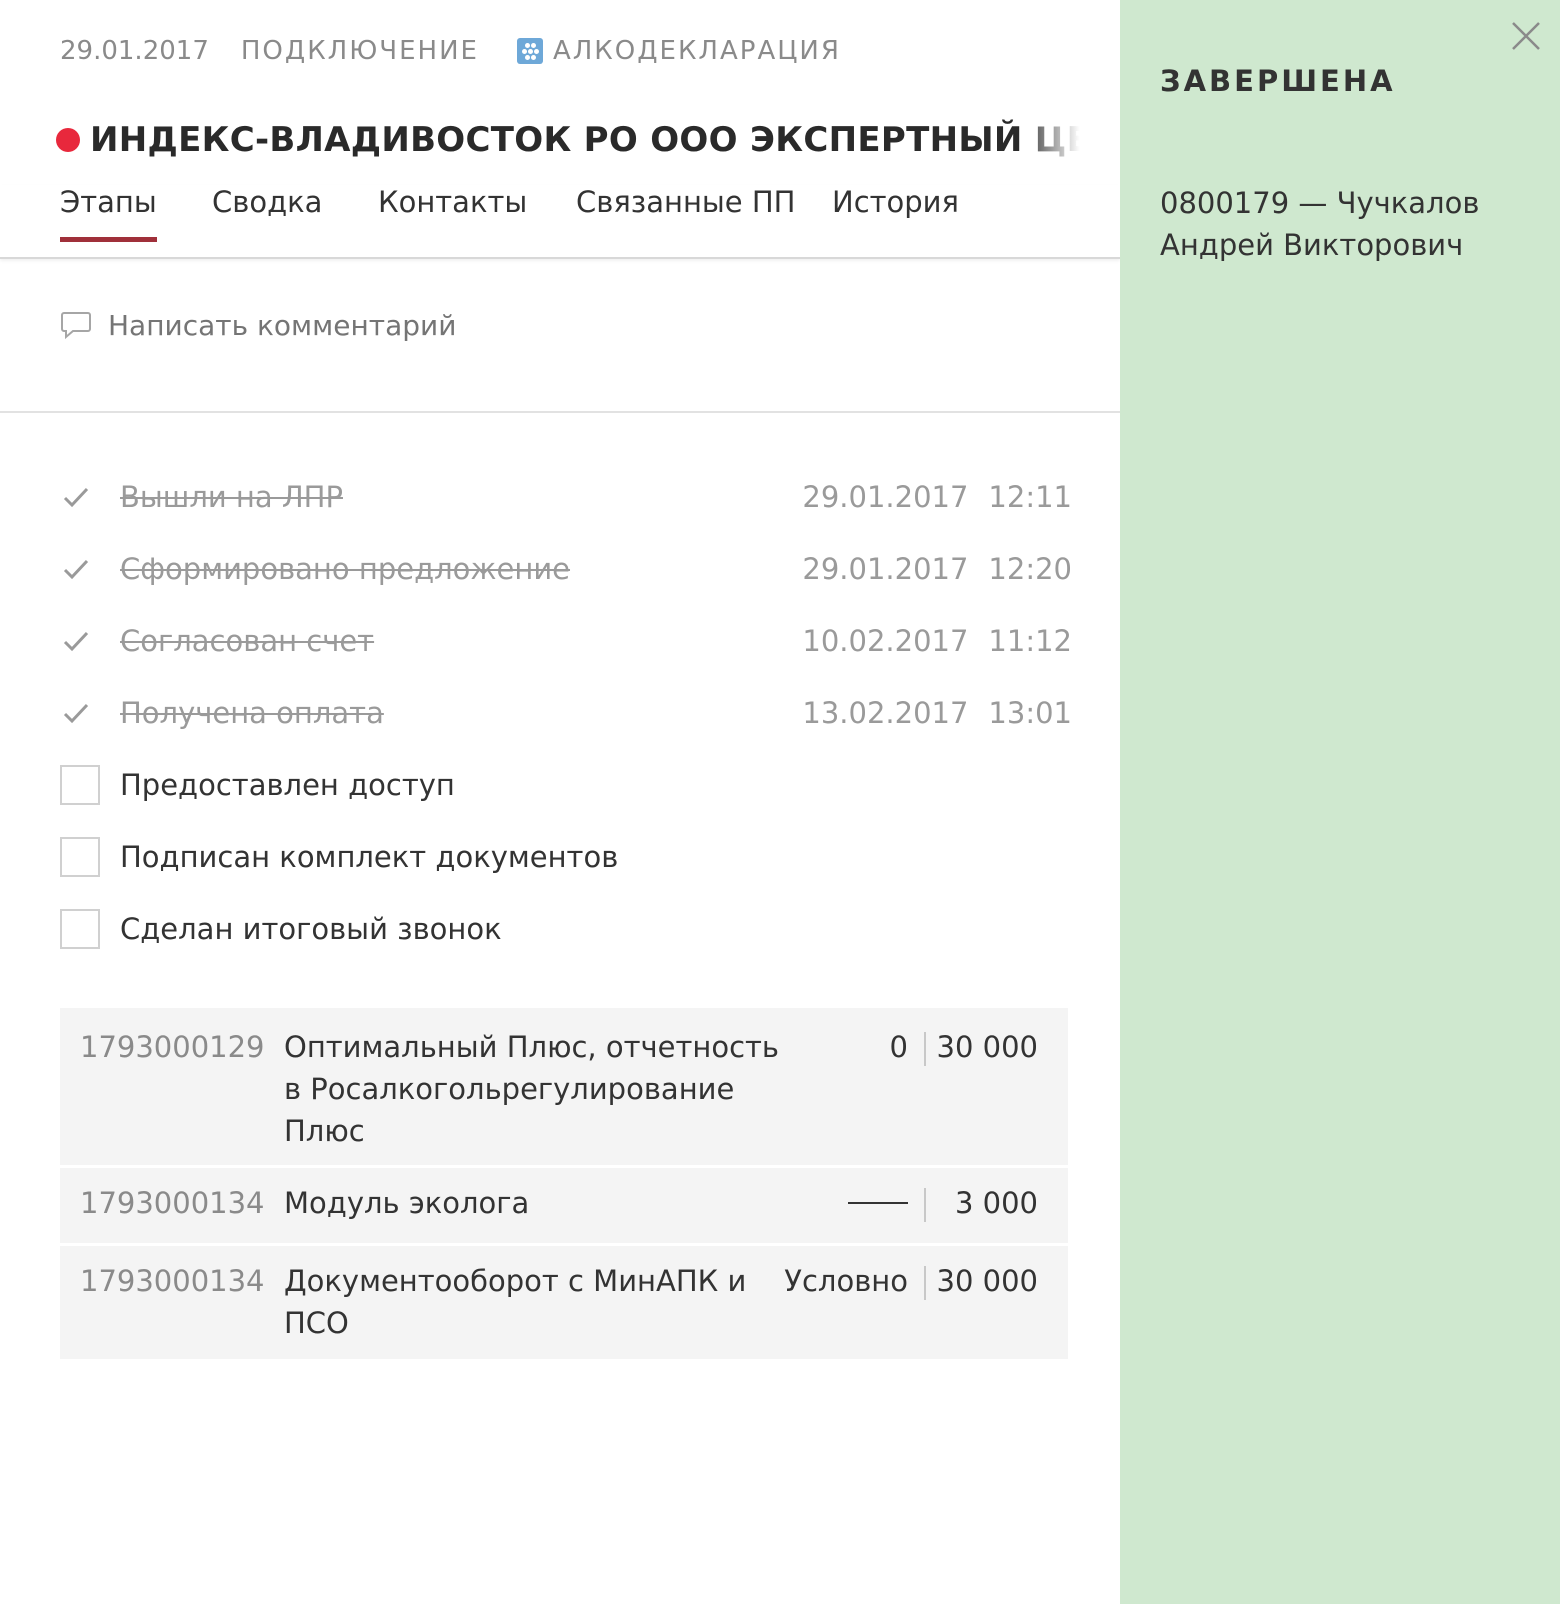 This screenshot has width=1560, height=1604. What do you see at coordinates (369, 857) in the screenshot?
I see `stage-label: Подписан комплект документов` at bounding box center [369, 857].